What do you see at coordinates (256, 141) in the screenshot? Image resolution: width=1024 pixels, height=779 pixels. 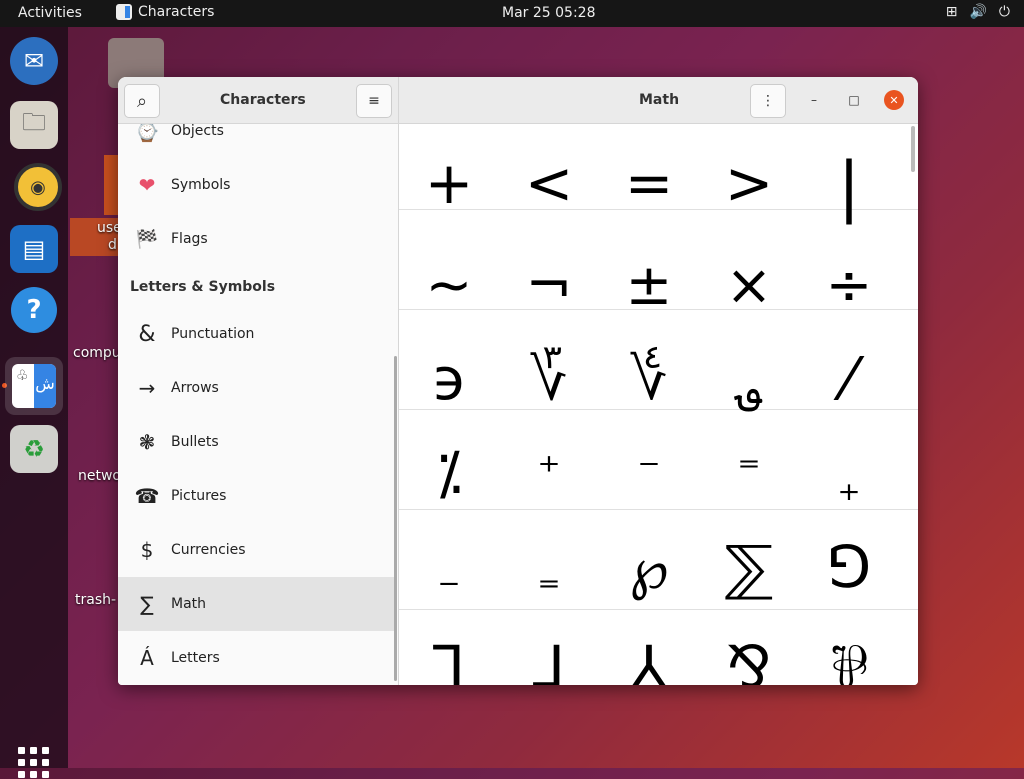 I see `sidebar-item-objects: ⌚ Objects` at bounding box center [256, 141].